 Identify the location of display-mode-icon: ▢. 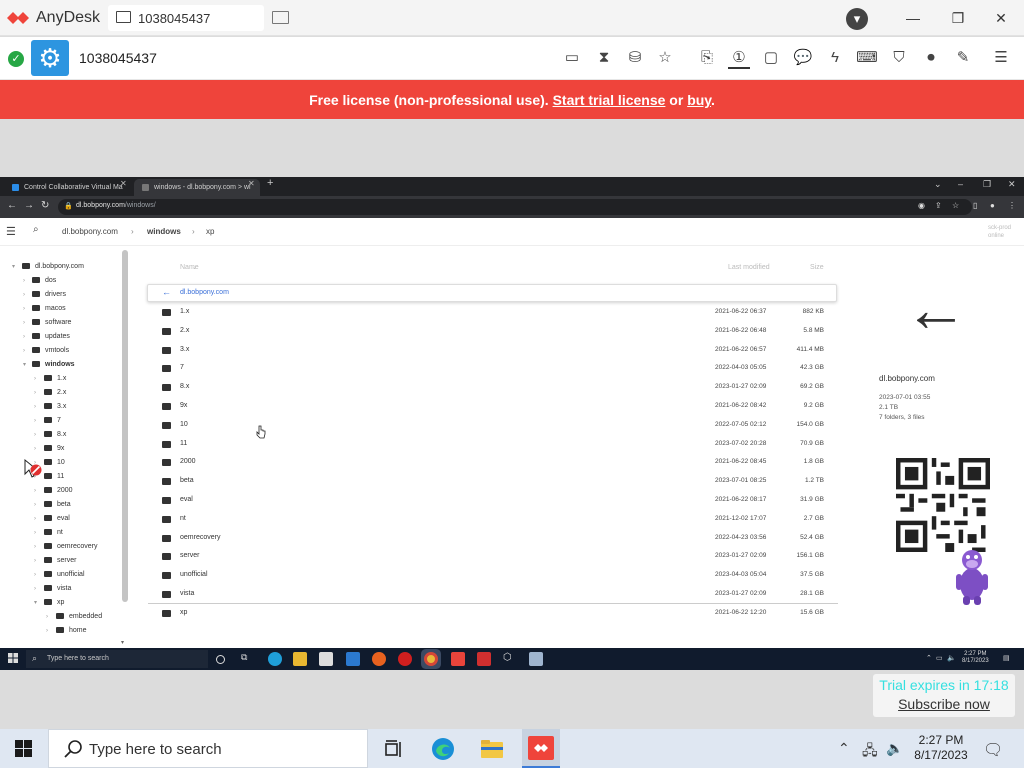
(771, 58).